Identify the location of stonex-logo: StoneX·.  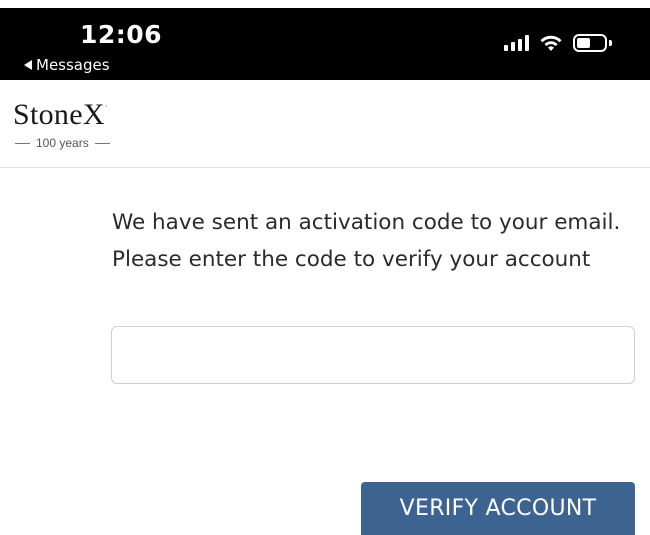
(60, 114).